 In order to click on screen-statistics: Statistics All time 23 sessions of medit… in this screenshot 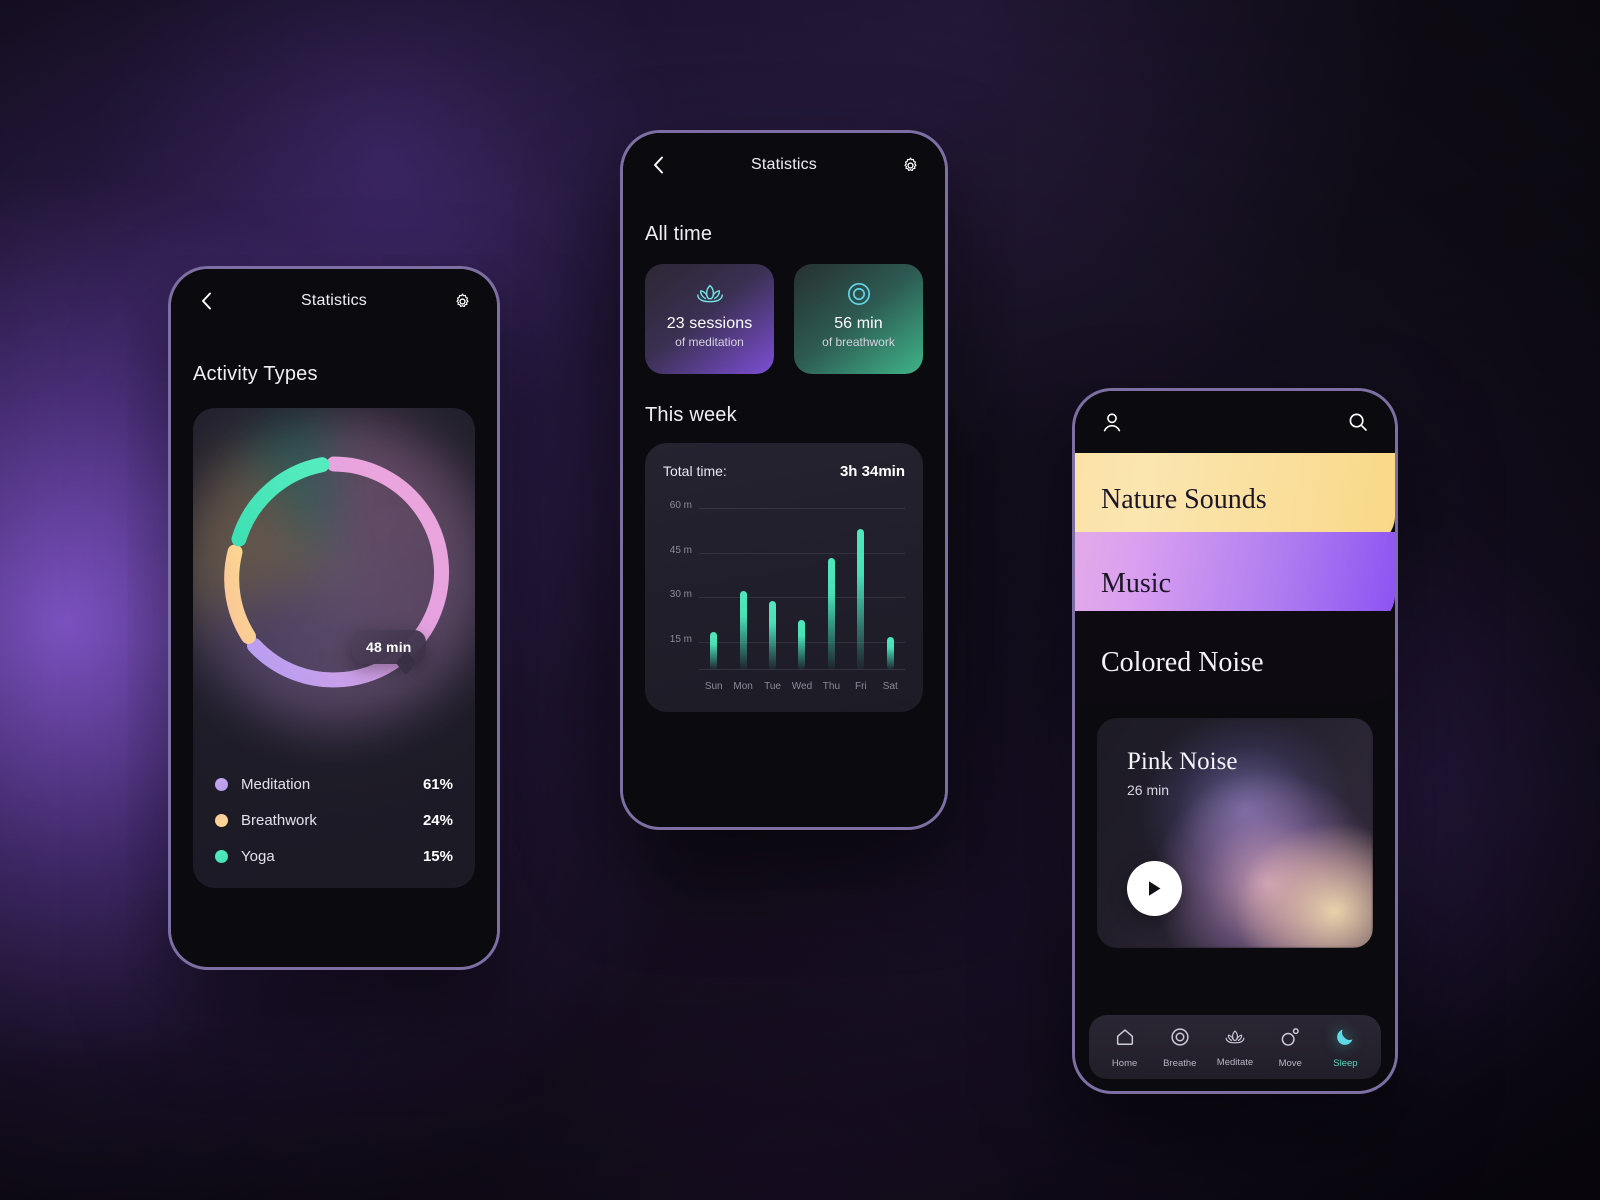, I will do `click(784, 480)`.